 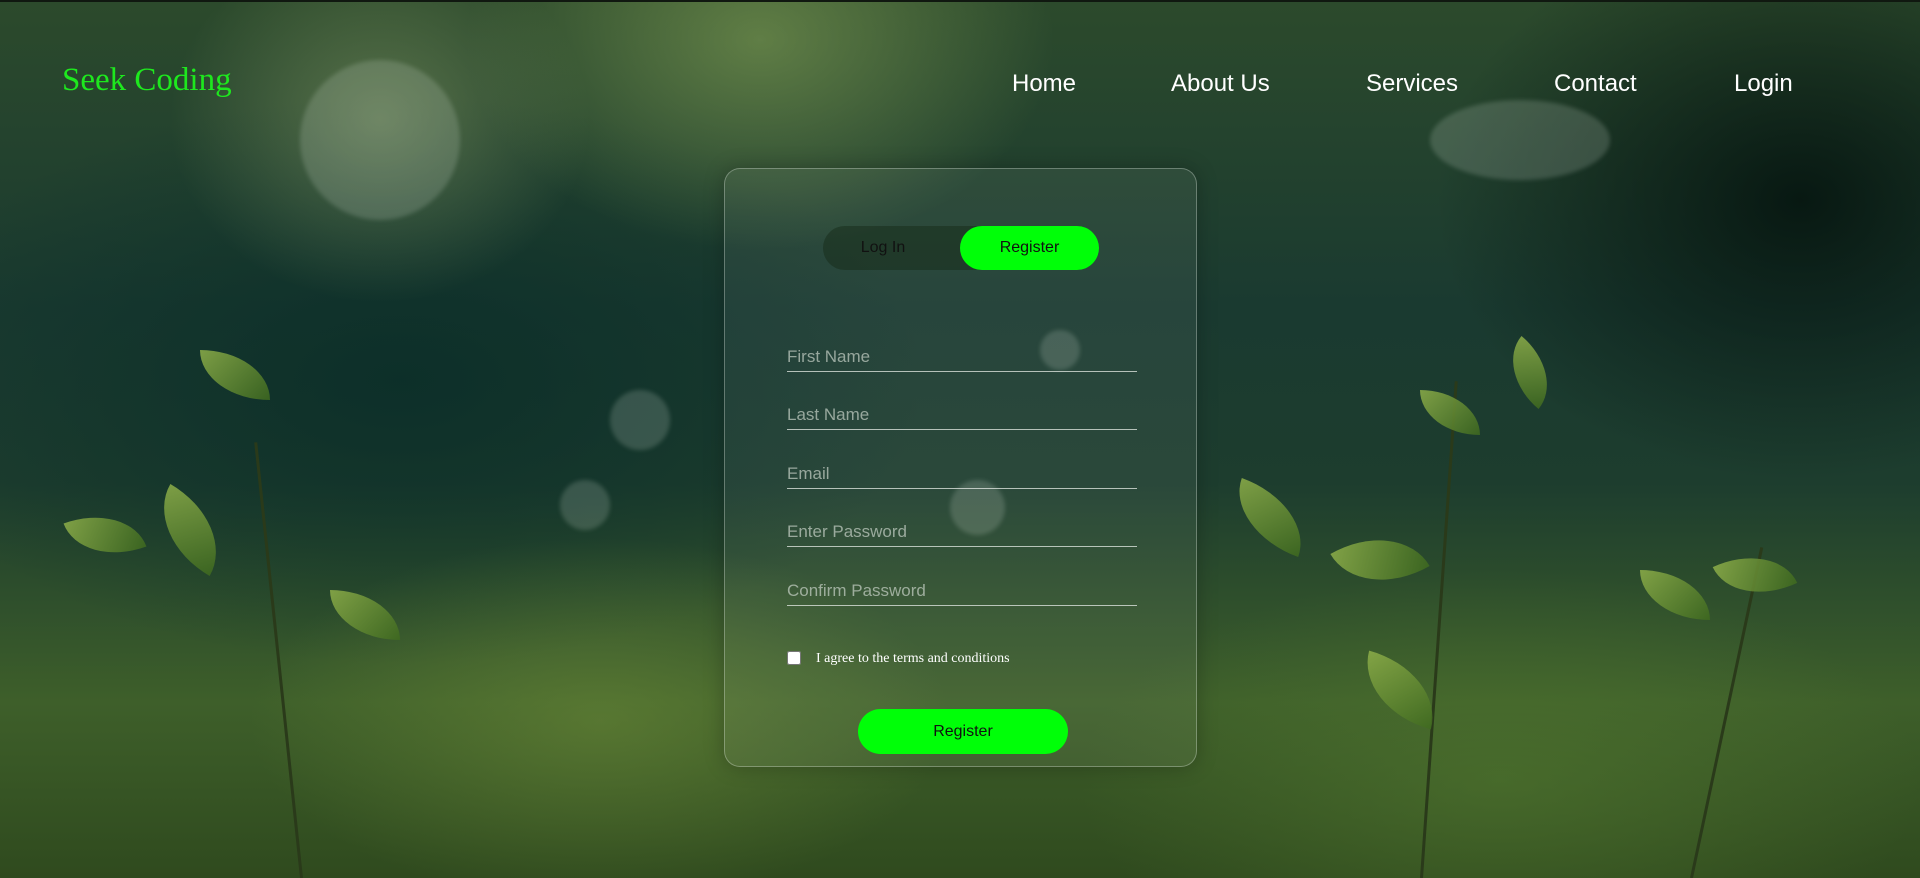 I want to click on form-toggle: Log In Register, so click(x=961, y=248).